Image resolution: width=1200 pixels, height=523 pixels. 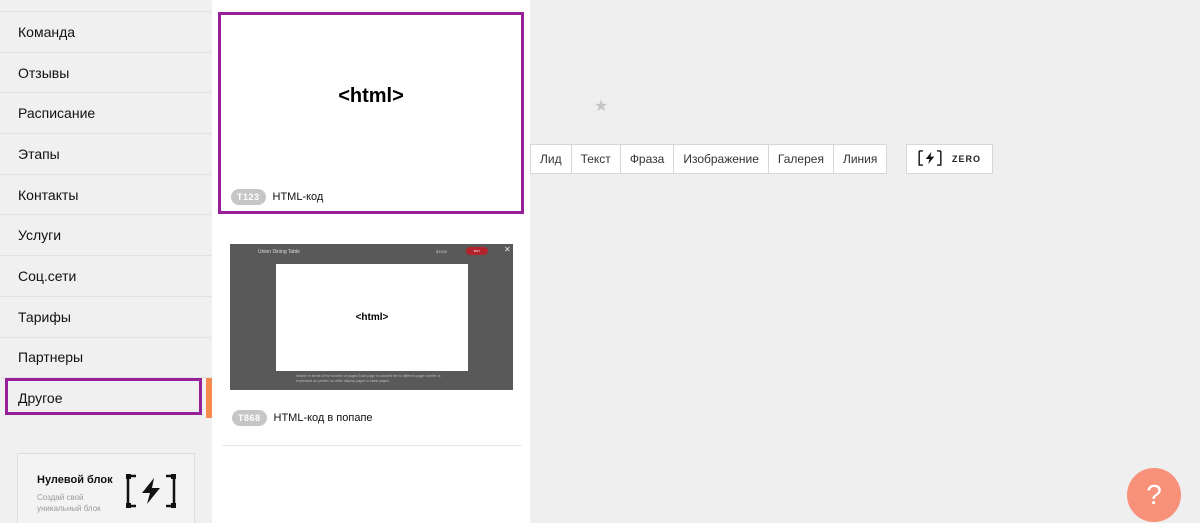 I want to click on preview-buy-button: BUY, so click(x=477, y=251).